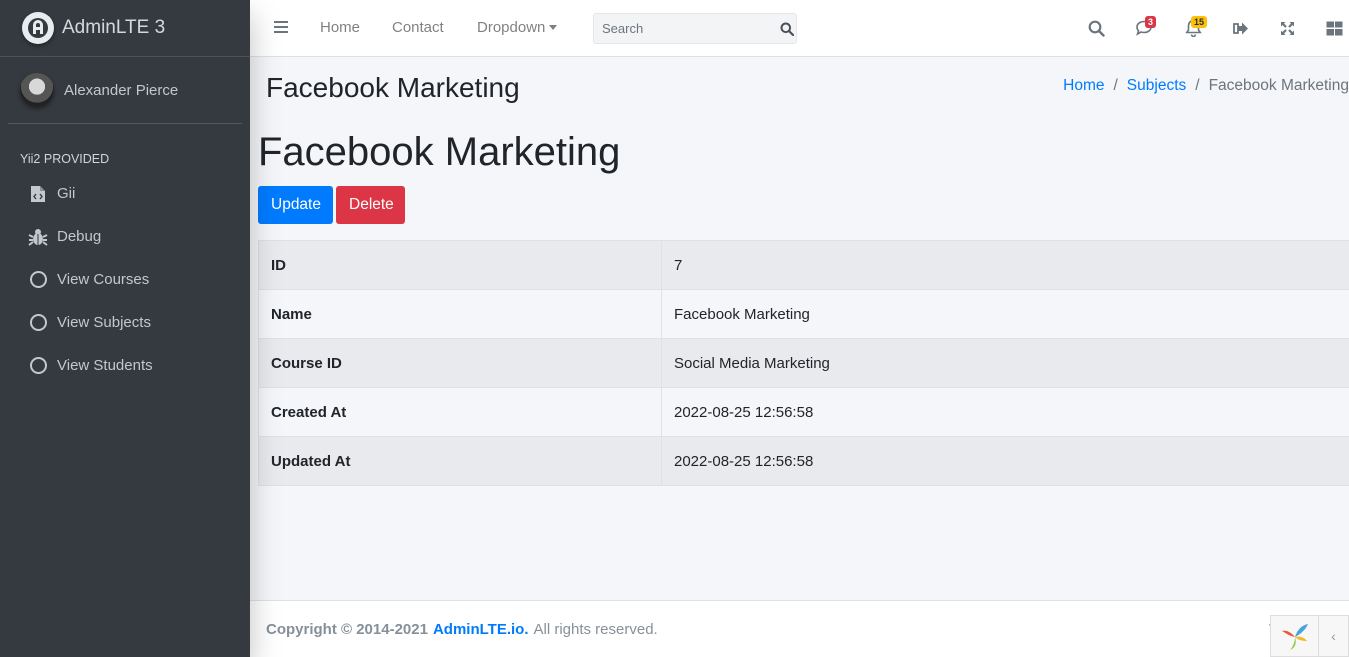 The image size is (1349, 657). I want to click on top-navbar: Home Contact Dropdown 3 15, so click(799, 28).